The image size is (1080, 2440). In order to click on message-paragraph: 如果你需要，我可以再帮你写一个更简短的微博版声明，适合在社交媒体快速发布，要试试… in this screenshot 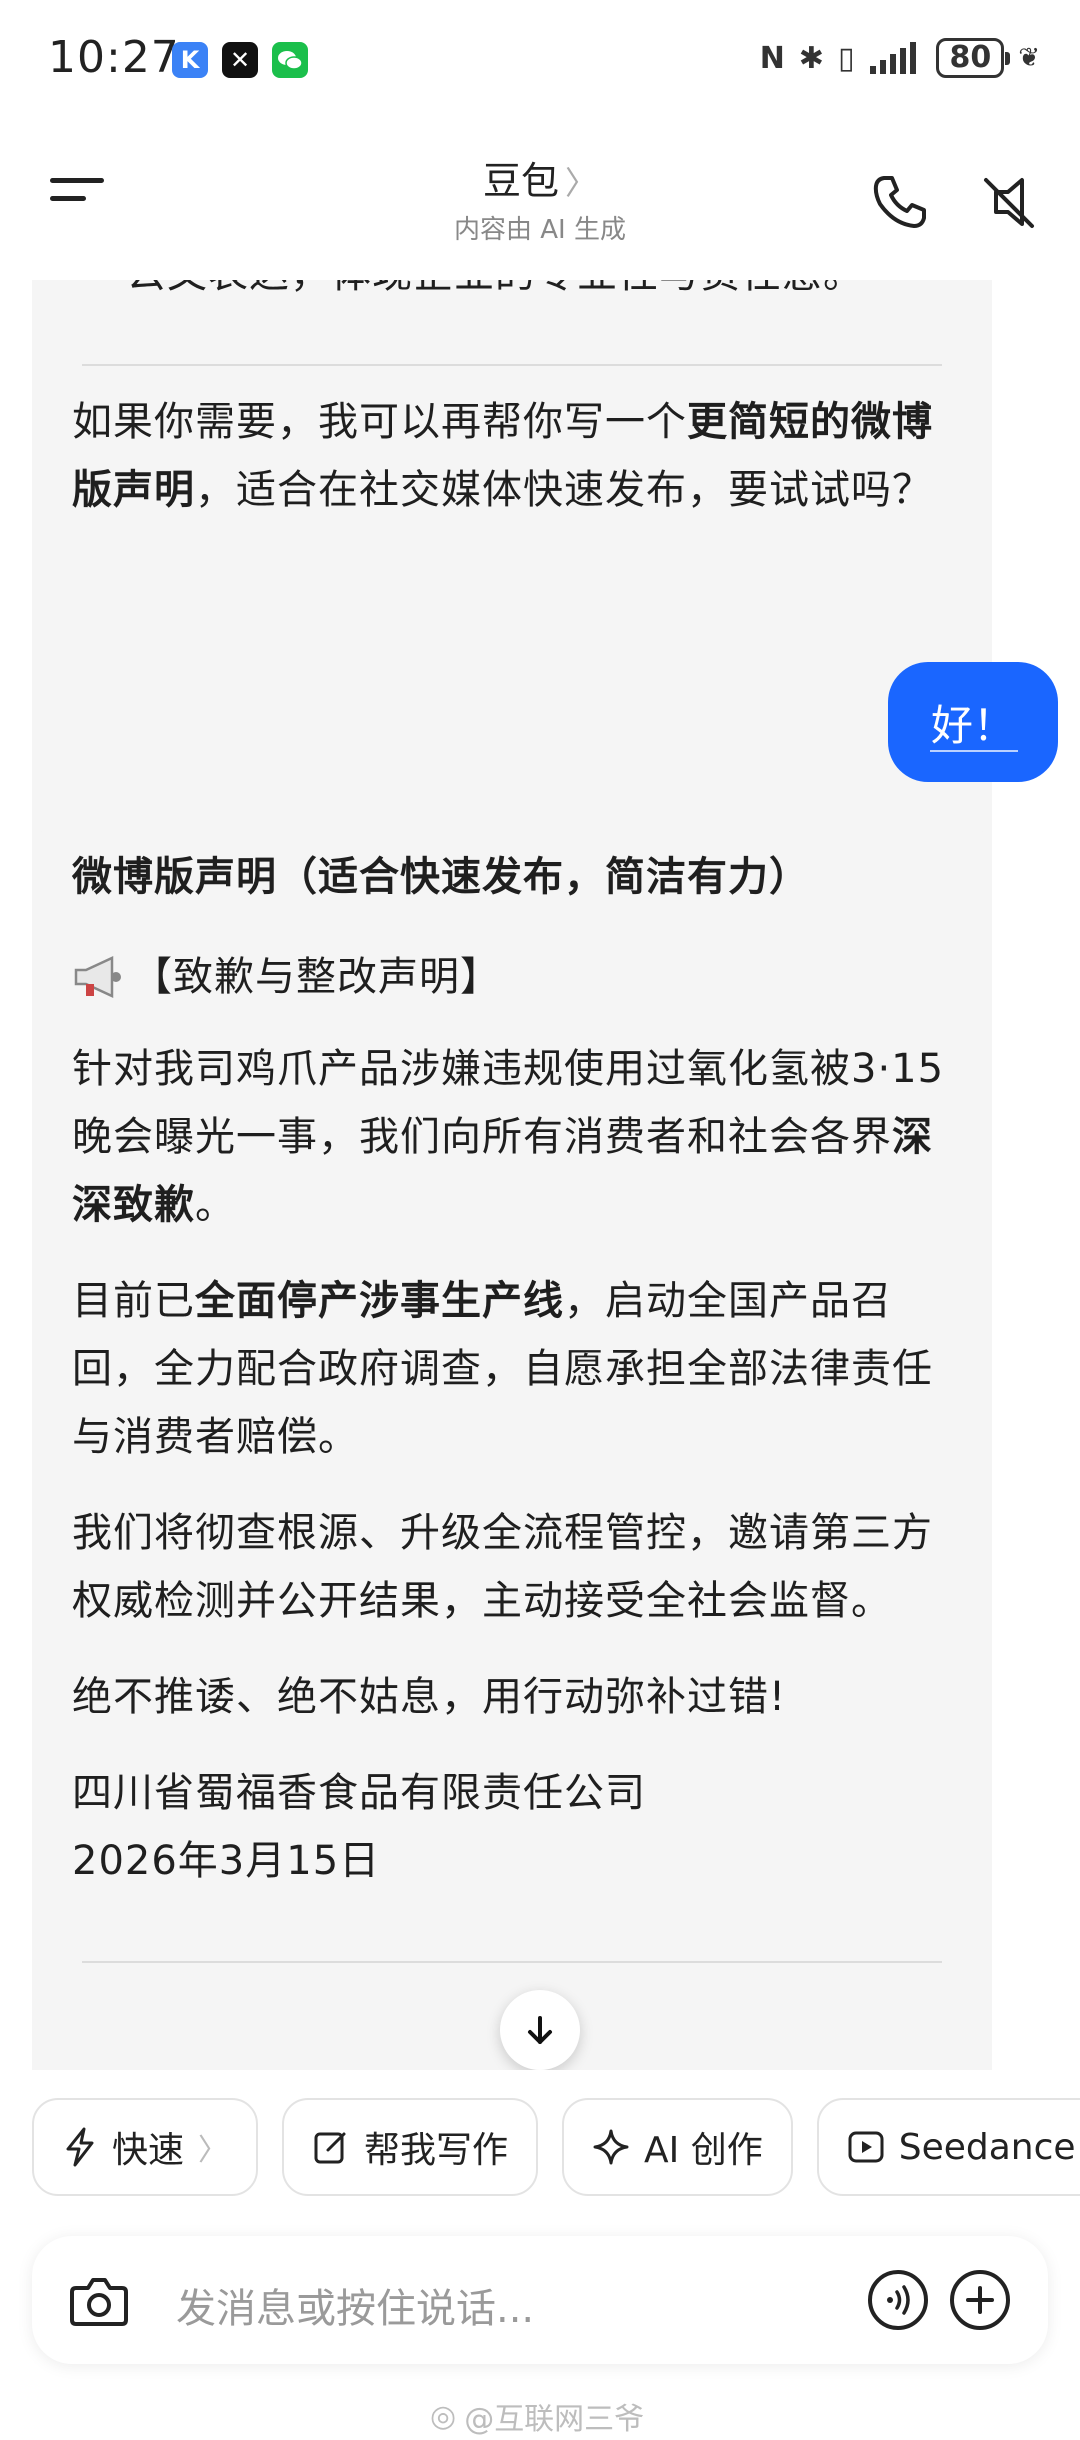, I will do `click(502, 456)`.